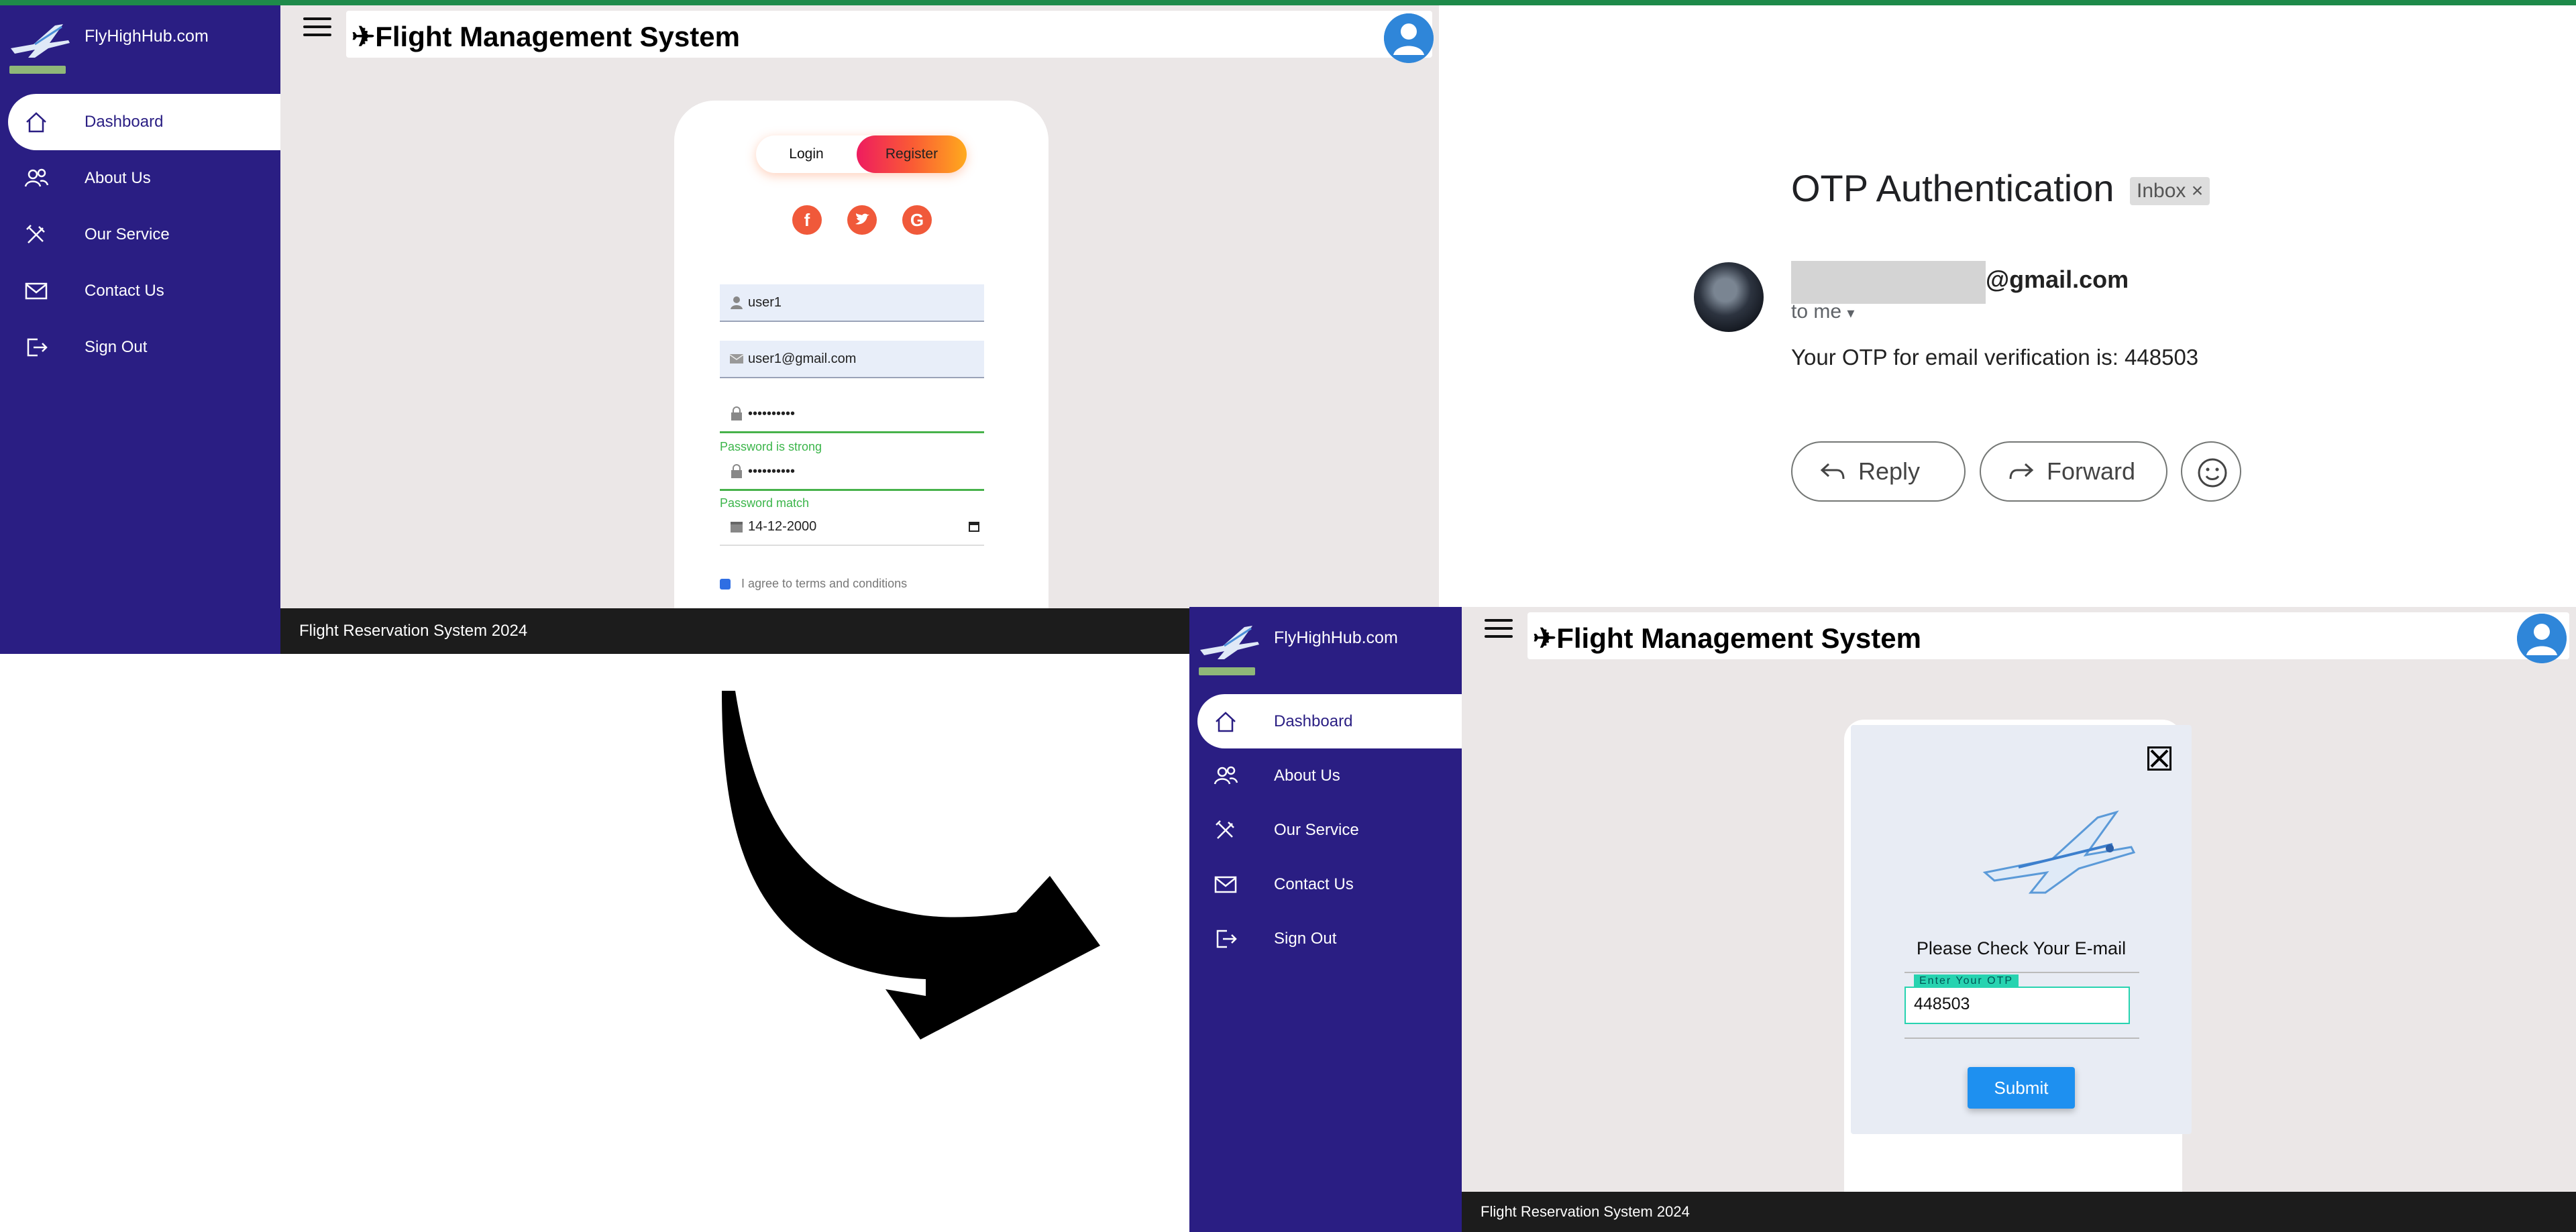 This screenshot has height=1232, width=2576. Describe the element at coordinates (1878, 471) in the screenshot. I see `reply-button: Reply` at that location.